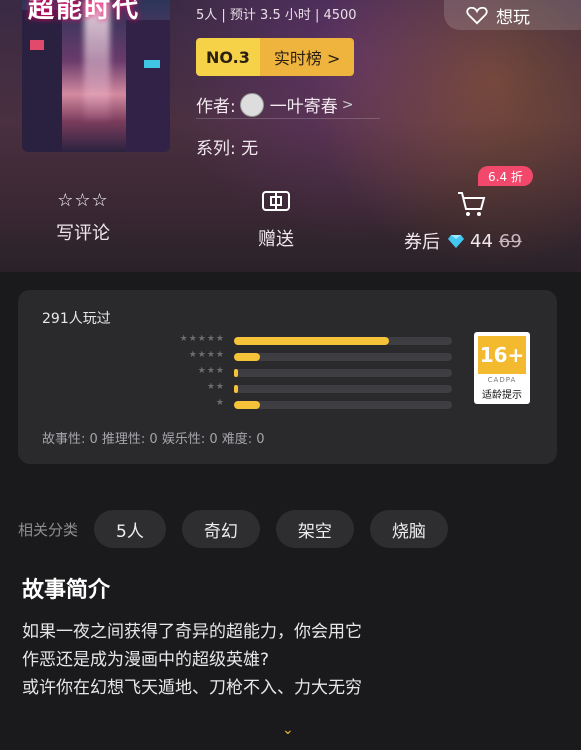  What do you see at coordinates (304, 104) in the screenshot?
I see `author-name: 一叶寄春` at bounding box center [304, 104].